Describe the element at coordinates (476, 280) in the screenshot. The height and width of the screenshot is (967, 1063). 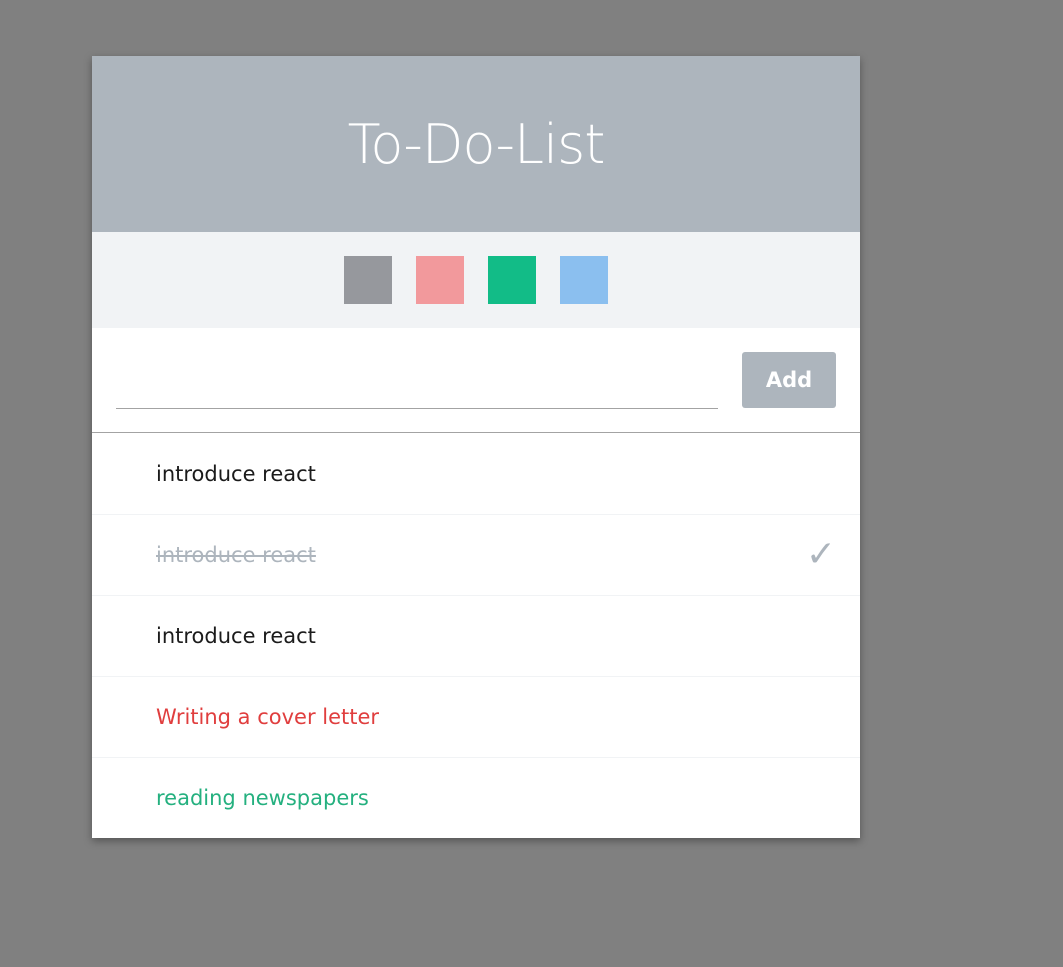
I see `color-palette` at that location.